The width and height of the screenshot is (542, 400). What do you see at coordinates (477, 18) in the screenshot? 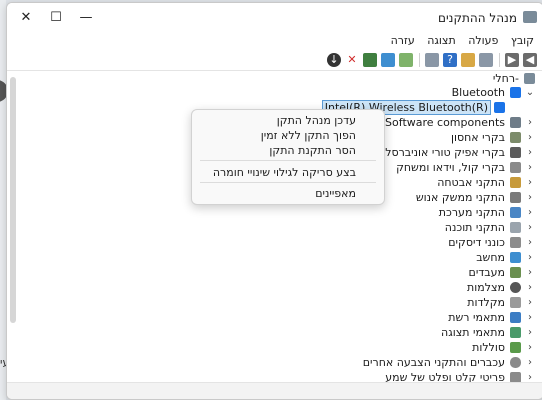
I see `window-title: מנהל ההתקנים` at bounding box center [477, 18].